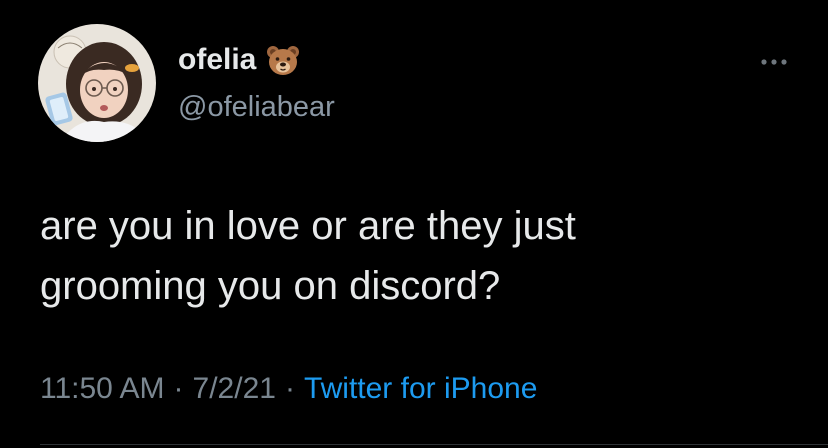 This screenshot has height=448, width=828. I want to click on user-handle: @ofeliabear, so click(256, 107).